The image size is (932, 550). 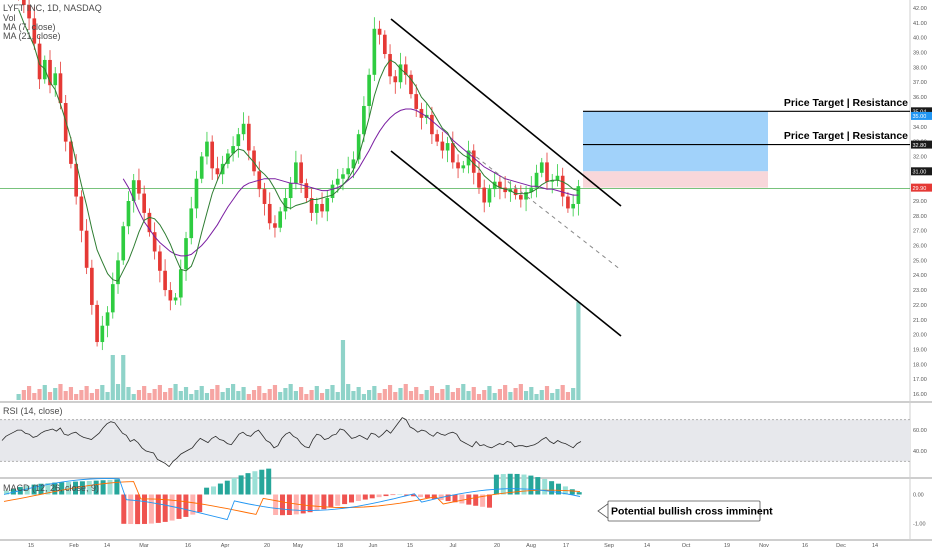 What do you see at coordinates (373, 546) in the screenshot?
I see `time-tick-label: Jun` at bounding box center [373, 546].